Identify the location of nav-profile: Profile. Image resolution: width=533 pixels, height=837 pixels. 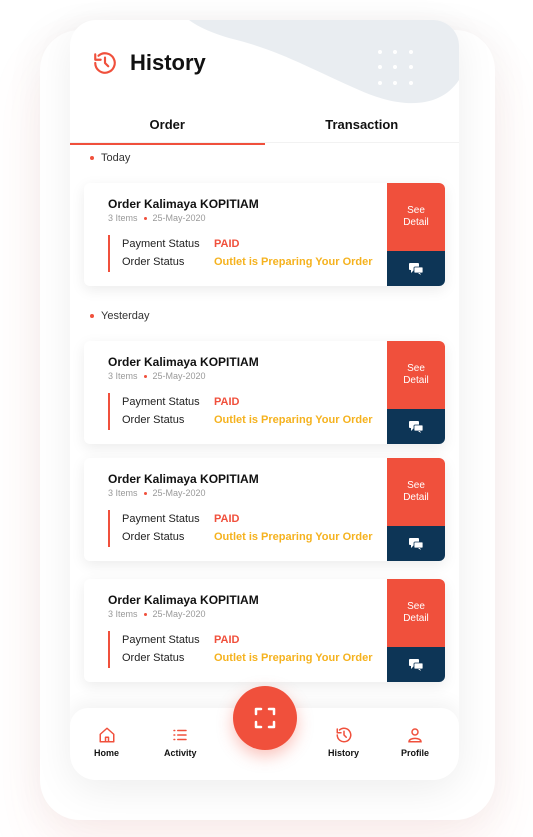
(415, 742).